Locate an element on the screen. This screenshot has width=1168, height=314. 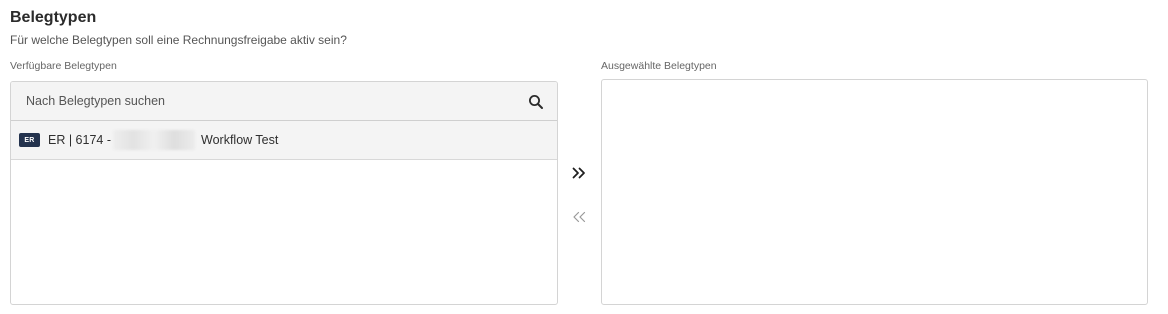
move-left-button is located at coordinates (579, 217).